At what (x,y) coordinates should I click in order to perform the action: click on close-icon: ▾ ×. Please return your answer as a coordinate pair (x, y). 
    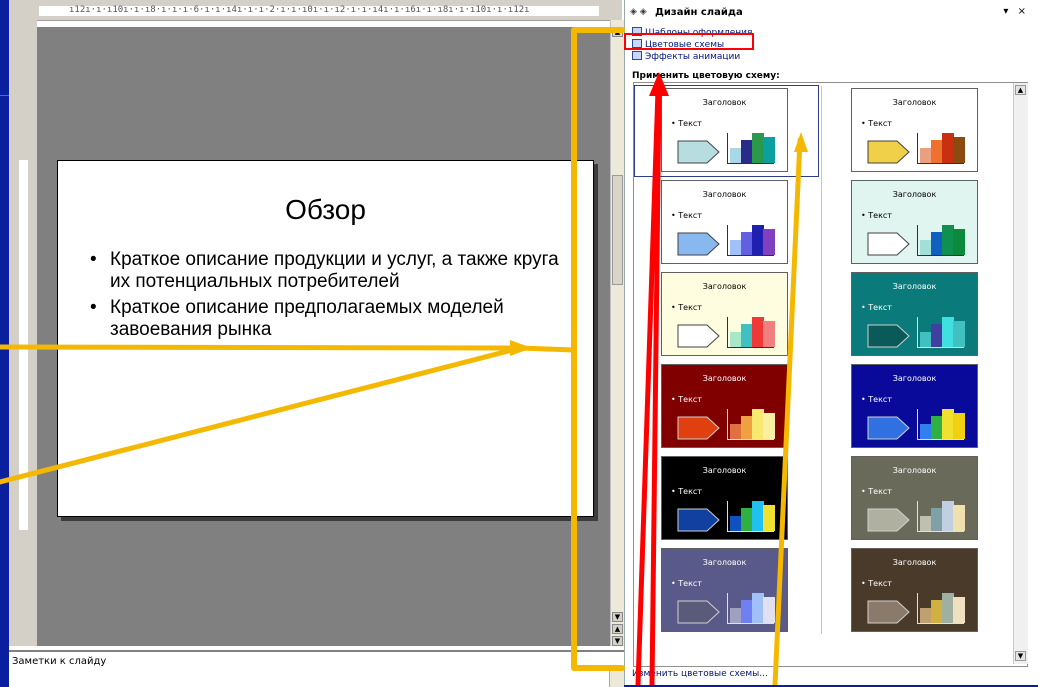
    Looking at the image, I should click on (1016, 11).